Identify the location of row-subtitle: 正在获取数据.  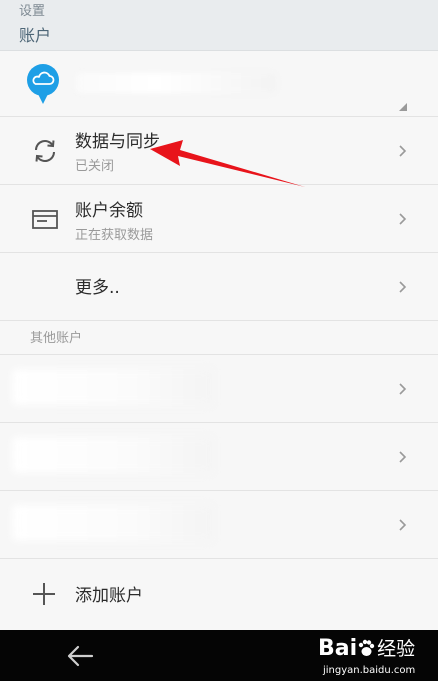
(114, 235).